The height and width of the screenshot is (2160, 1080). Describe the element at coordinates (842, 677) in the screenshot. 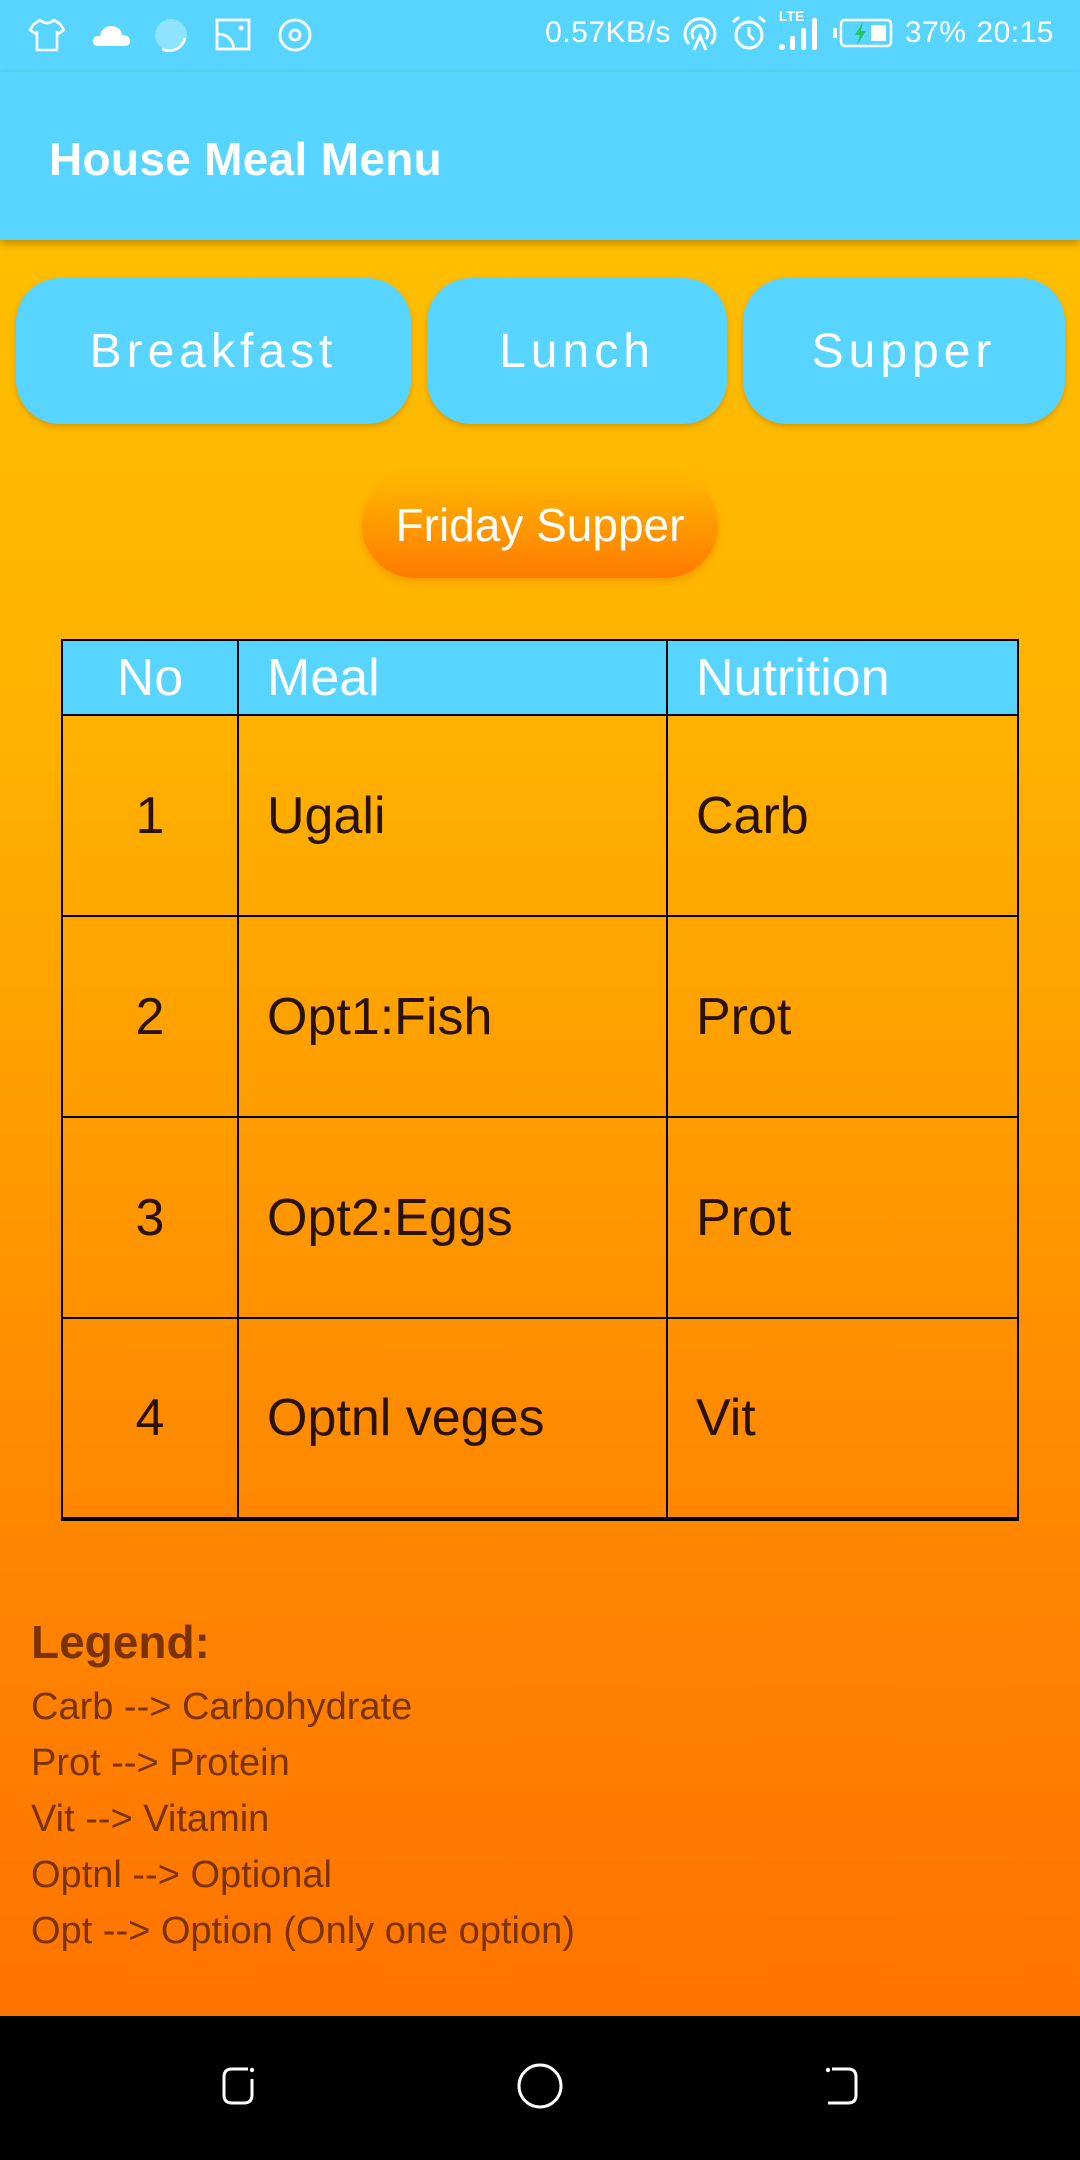

I see `header-nutrition: Nutrition` at that location.